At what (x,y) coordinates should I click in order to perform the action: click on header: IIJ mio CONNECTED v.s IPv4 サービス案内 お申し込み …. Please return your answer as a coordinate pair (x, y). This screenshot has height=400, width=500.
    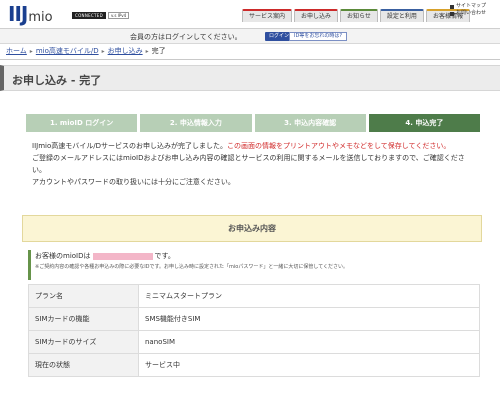
    Looking at the image, I should click on (250, 14).